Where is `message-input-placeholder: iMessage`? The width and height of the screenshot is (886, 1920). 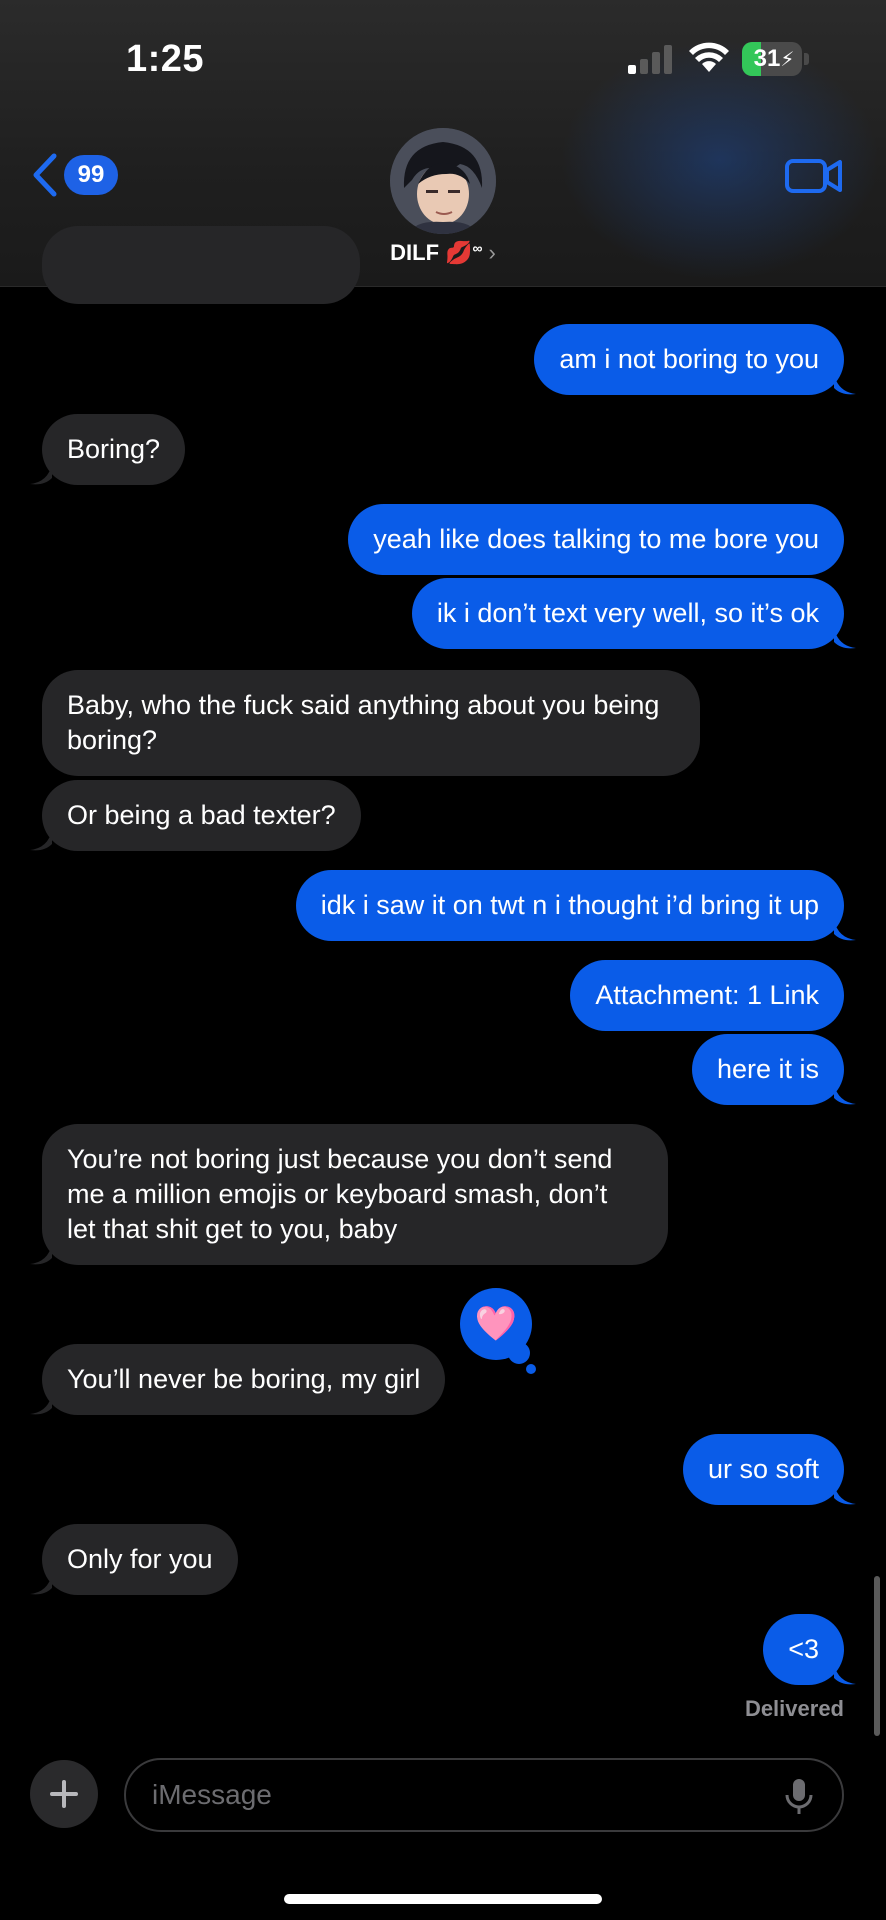 message-input-placeholder: iMessage is located at coordinates (212, 1794).